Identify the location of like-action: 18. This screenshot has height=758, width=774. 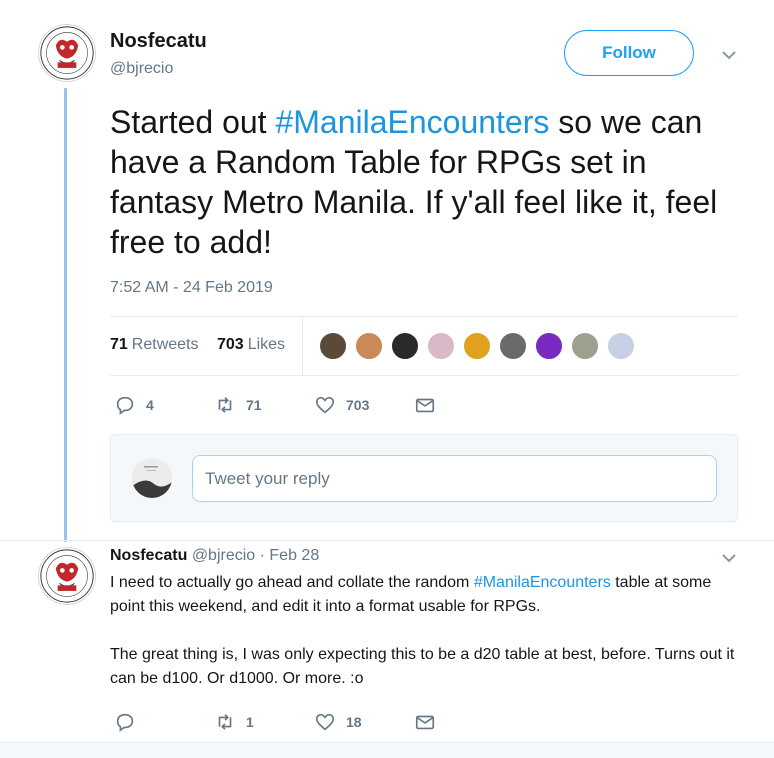
(338, 722).